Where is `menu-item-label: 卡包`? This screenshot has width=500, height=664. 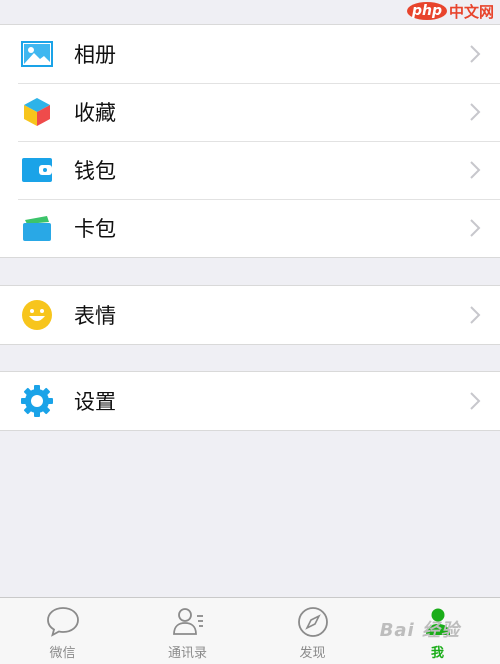 menu-item-label: 卡包 is located at coordinates (95, 229).